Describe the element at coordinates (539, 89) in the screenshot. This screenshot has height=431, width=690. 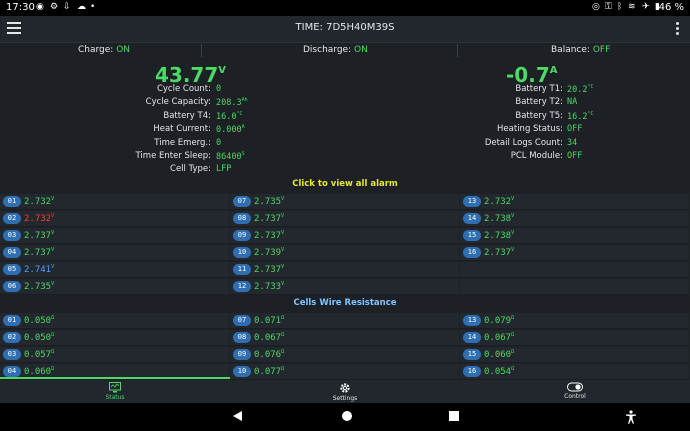
I see `info-label: Battery T1:` at that location.